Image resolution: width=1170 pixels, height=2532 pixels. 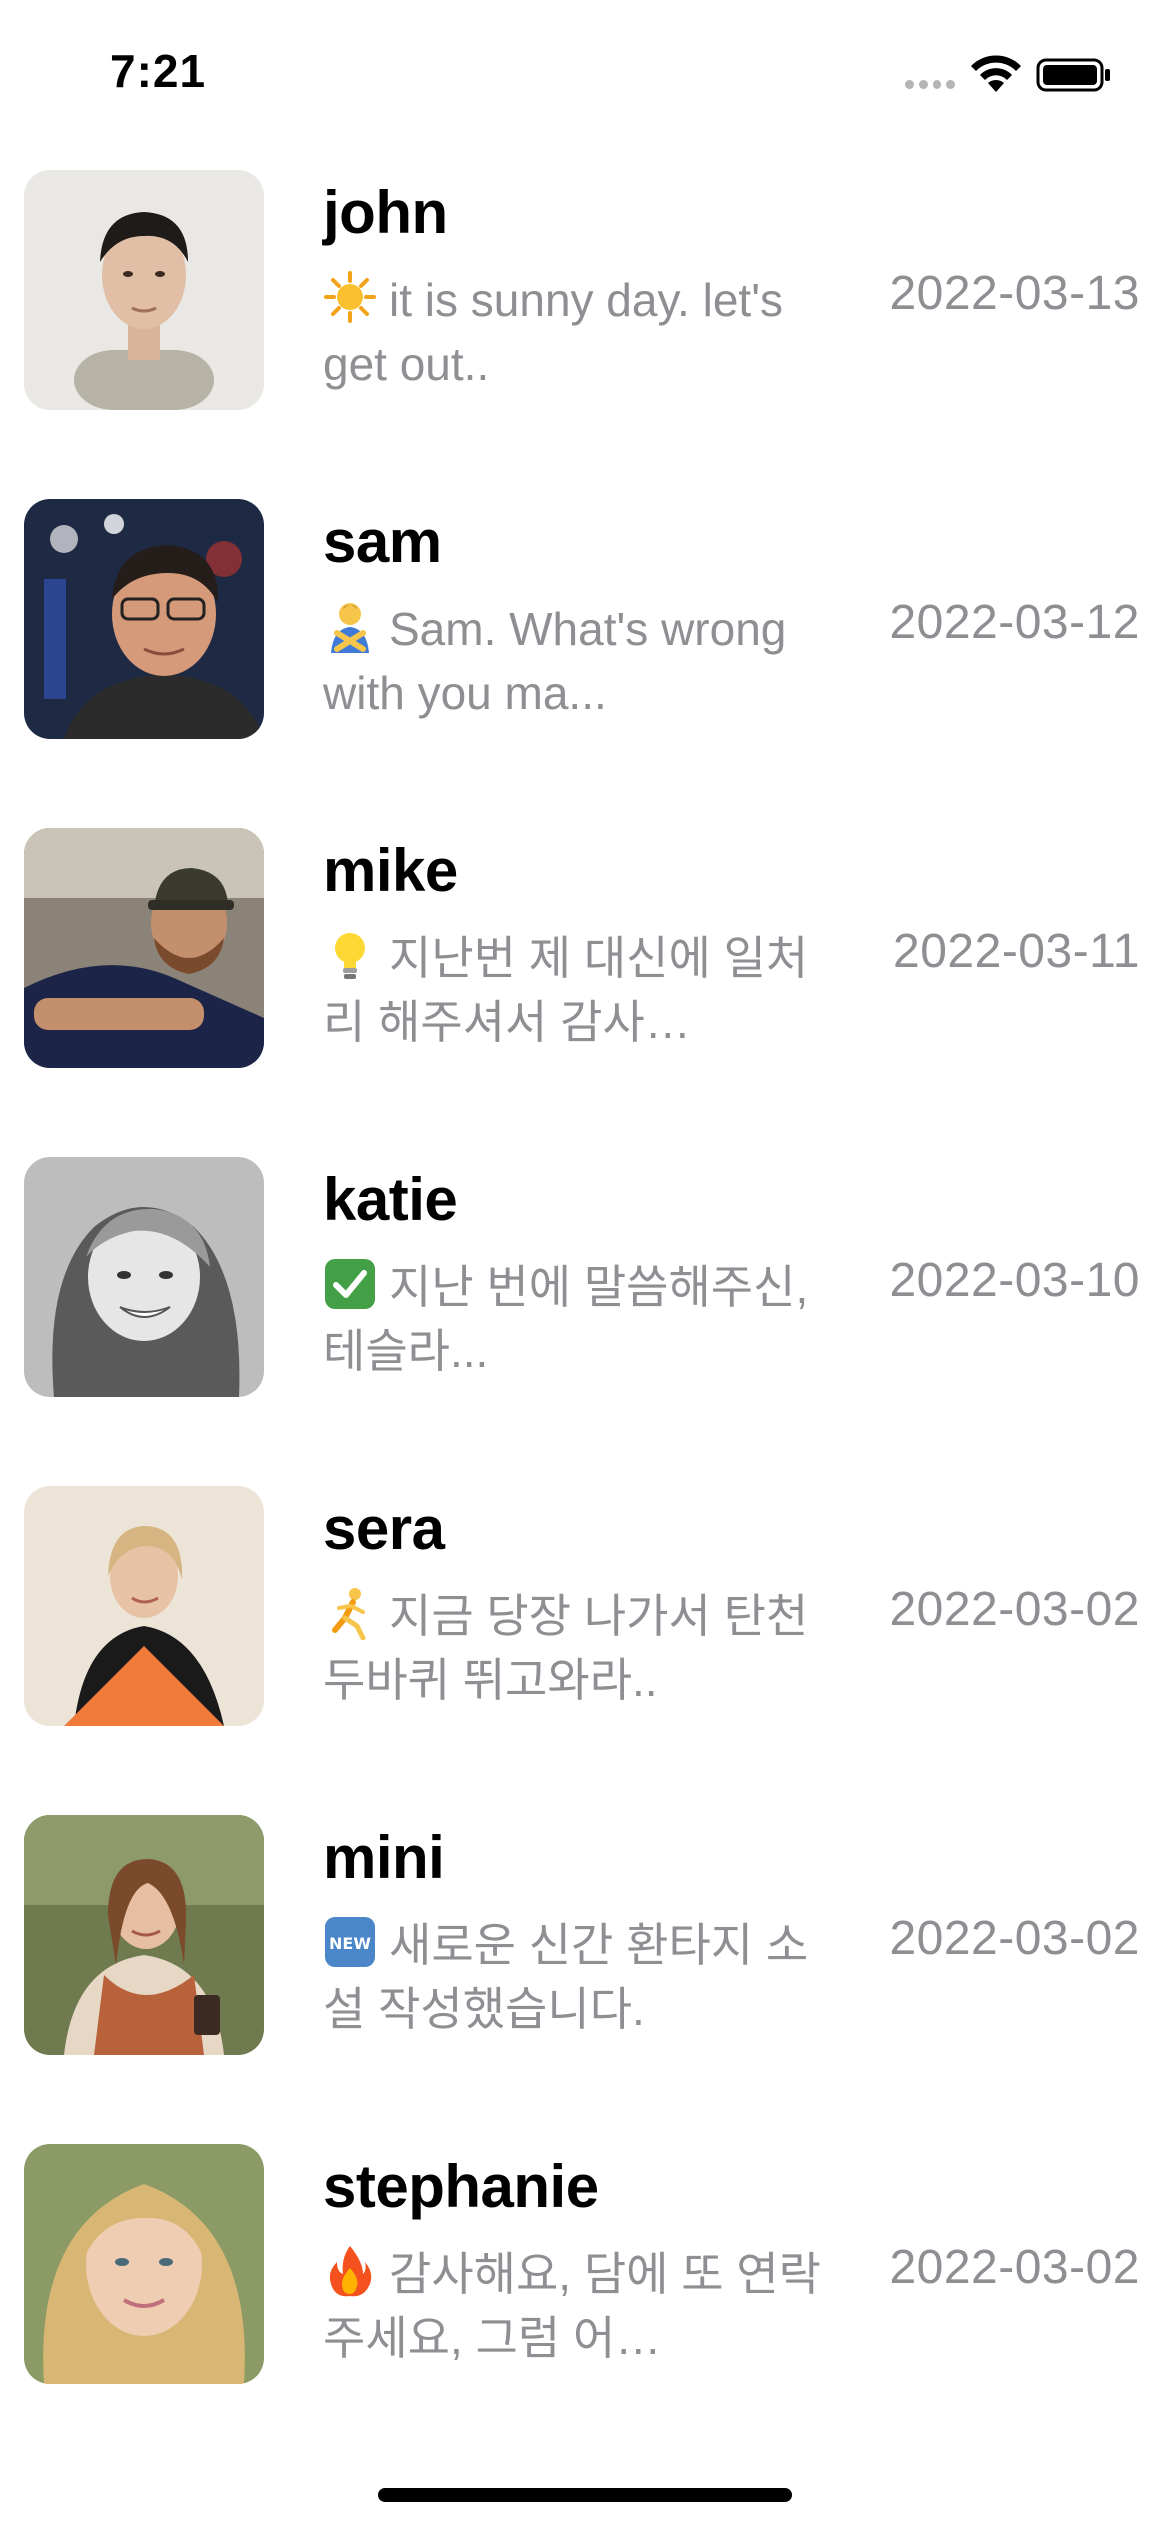 I want to click on preview-text: it is sunny day. let's get out.., so click(x=553, y=332).